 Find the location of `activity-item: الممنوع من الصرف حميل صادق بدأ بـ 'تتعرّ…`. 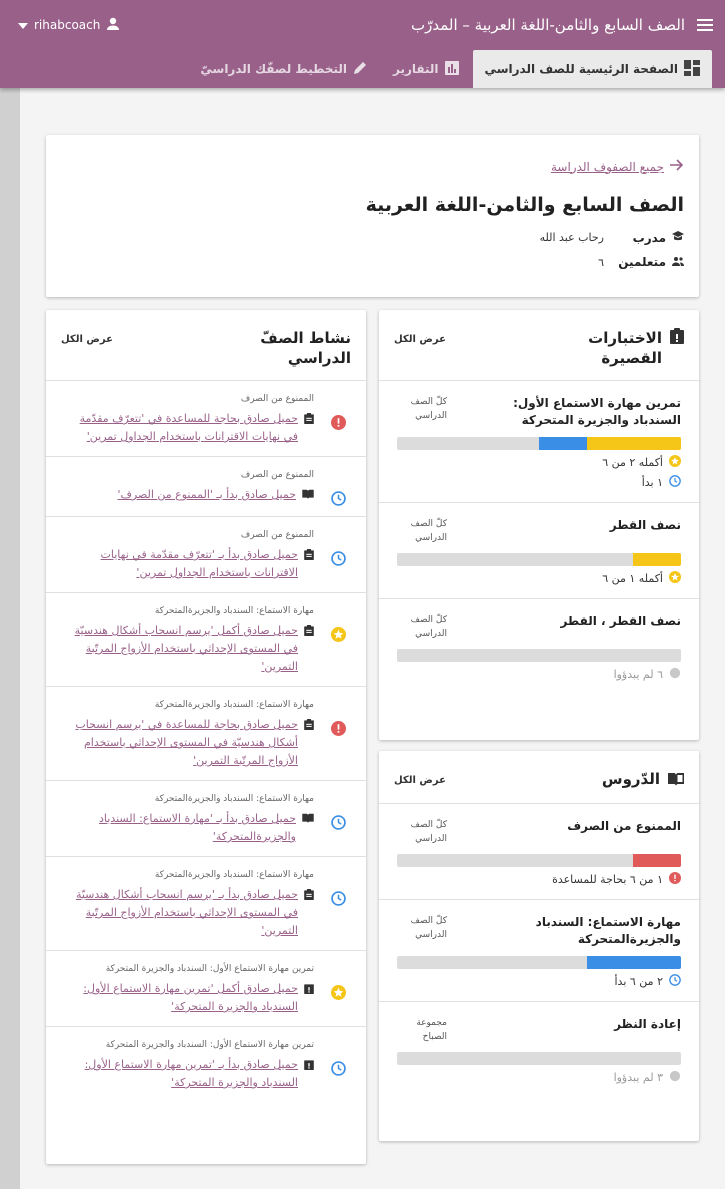

activity-item: الممنوع من الصرف حميل صادق بدأ بـ 'تتعرّ… is located at coordinates (206, 554).